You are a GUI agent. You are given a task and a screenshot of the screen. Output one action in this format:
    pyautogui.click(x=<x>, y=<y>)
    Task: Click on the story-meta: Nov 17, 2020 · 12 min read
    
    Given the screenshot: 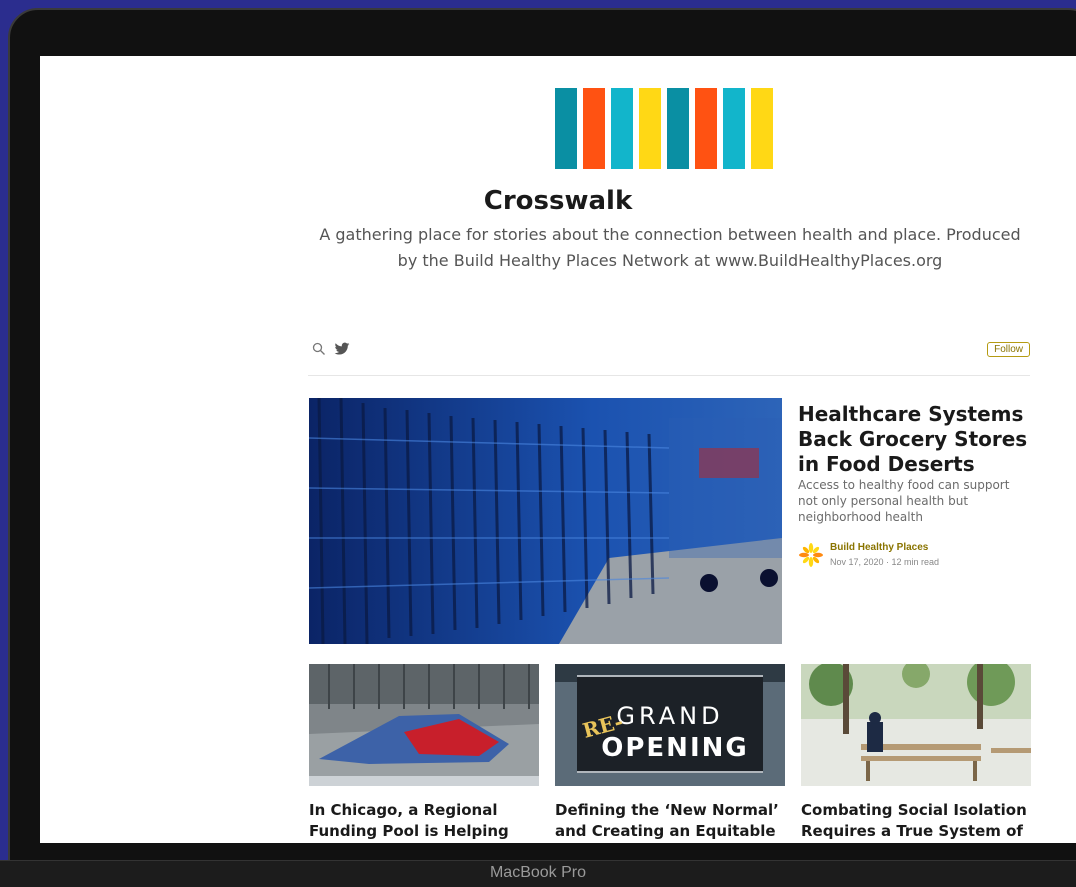 What is the action you would take?
    pyautogui.click(x=885, y=562)
    